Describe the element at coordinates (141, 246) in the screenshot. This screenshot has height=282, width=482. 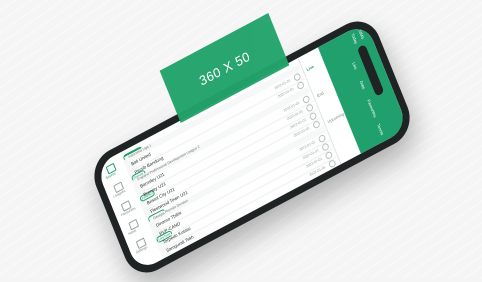
I see `nav-settings: Settings` at that location.